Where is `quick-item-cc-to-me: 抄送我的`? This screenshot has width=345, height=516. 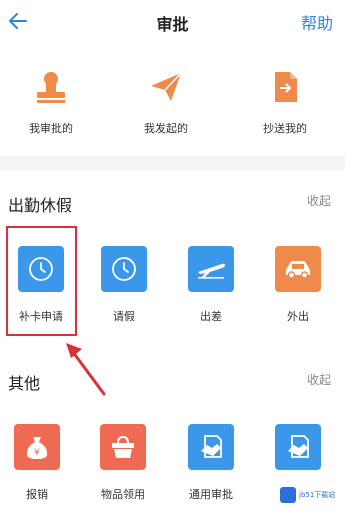 quick-item-cc-to-me: 抄送我的 is located at coordinates (285, 103).